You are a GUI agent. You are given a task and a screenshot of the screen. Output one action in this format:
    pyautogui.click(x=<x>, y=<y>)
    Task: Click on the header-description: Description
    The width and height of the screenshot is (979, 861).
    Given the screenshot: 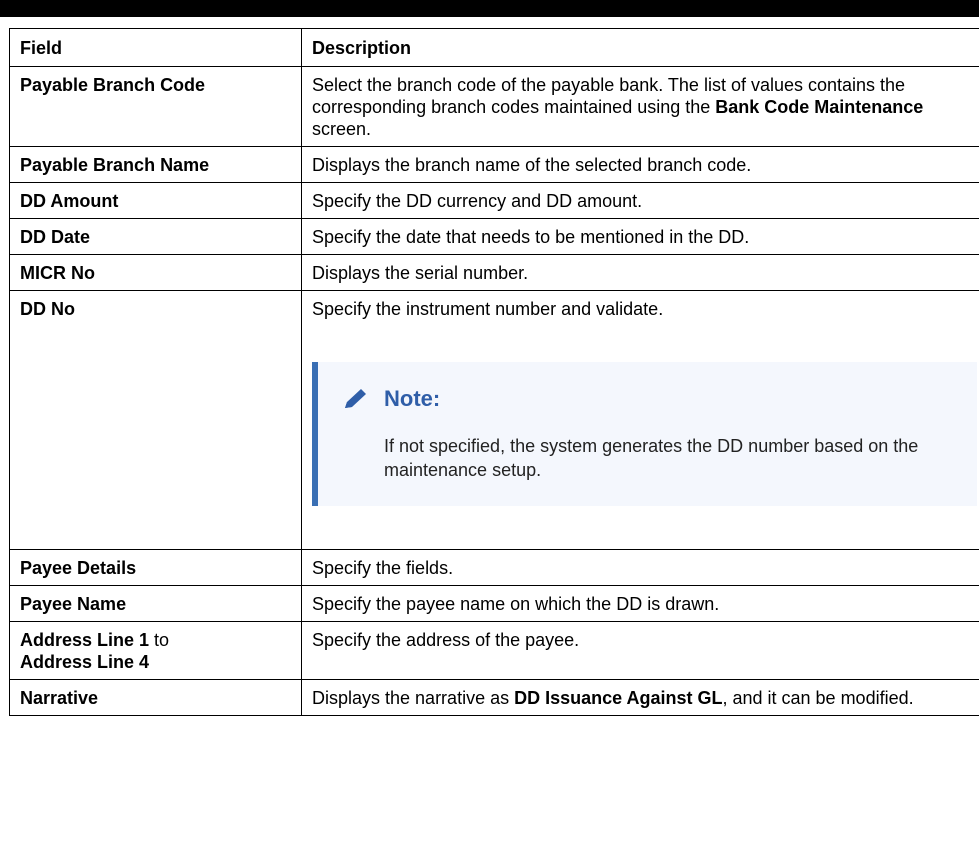 What is the action you would take?
    pyautogui.click(x=640, y=47)
    